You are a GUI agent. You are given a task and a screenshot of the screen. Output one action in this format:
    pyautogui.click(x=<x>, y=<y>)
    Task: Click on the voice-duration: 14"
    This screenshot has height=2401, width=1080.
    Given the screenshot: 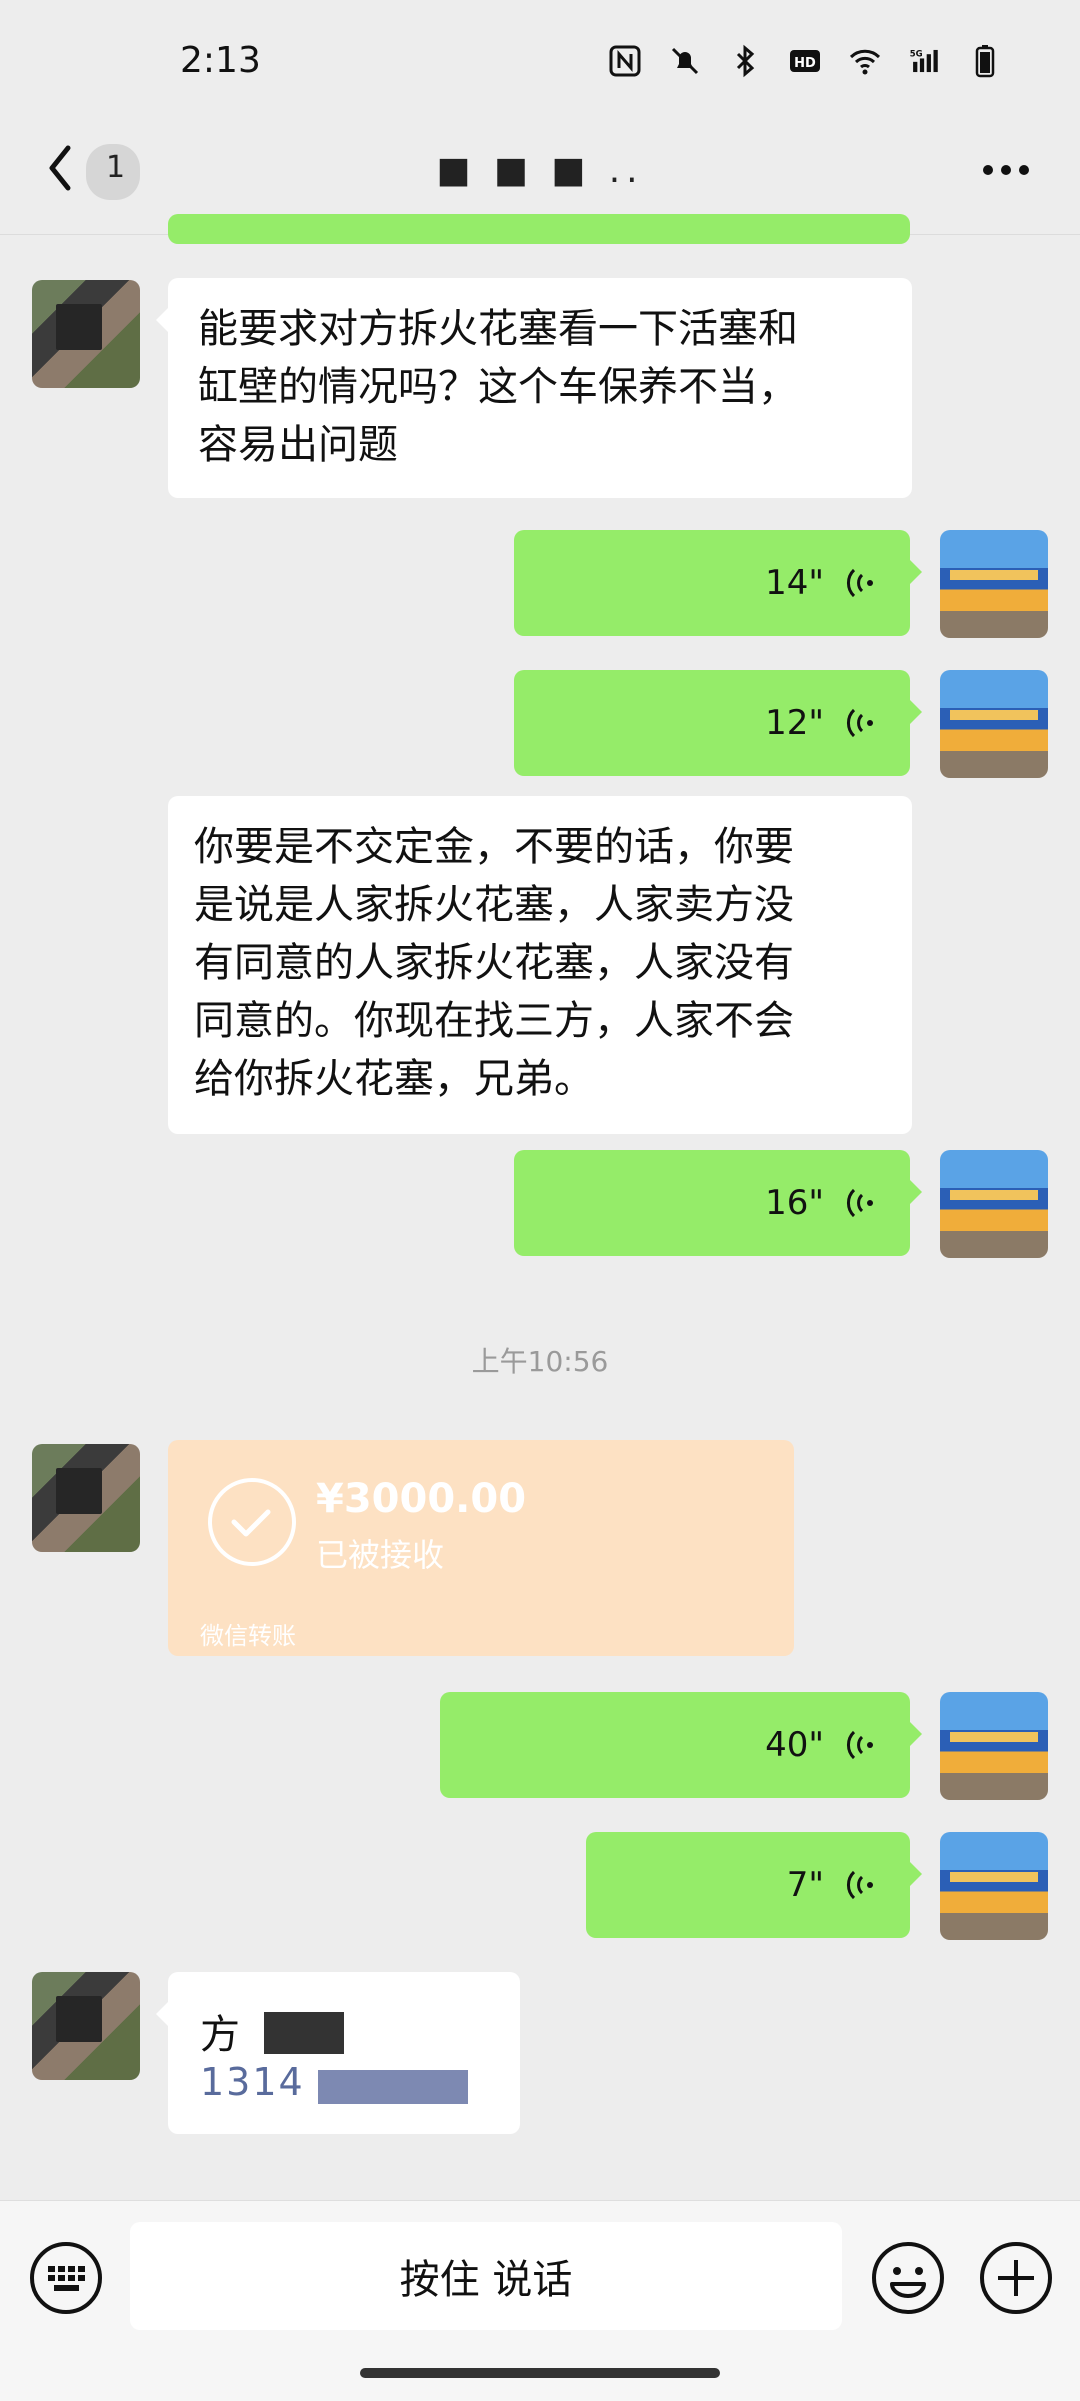 What is the action you would take?
    pyautogui.click(x=794, y=583)
    